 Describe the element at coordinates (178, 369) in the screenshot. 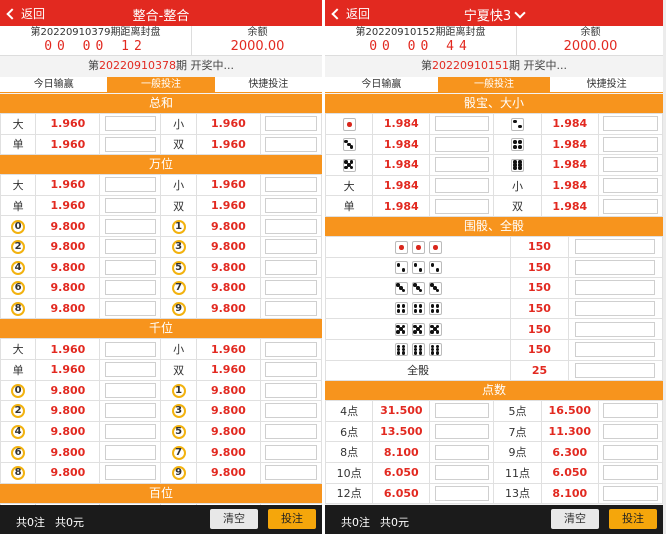

I see `bet-label: 双` at that location.